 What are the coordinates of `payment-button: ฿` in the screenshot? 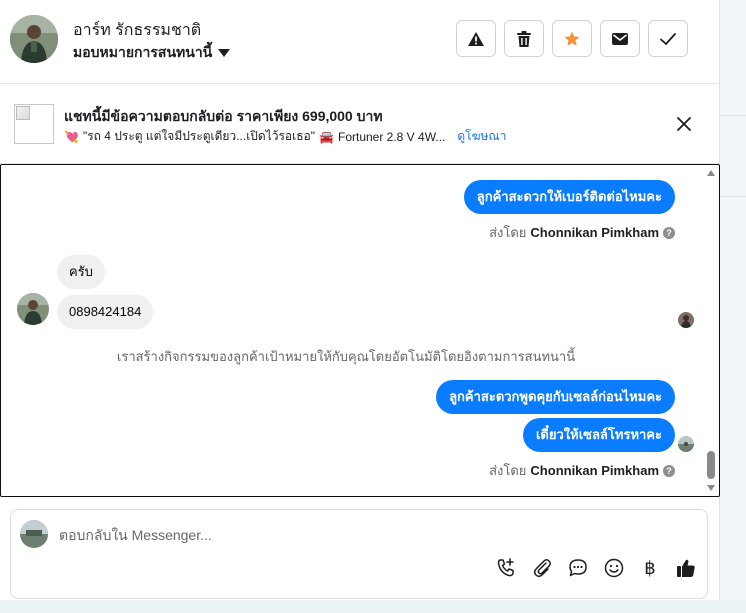 It's located at (650, 568).